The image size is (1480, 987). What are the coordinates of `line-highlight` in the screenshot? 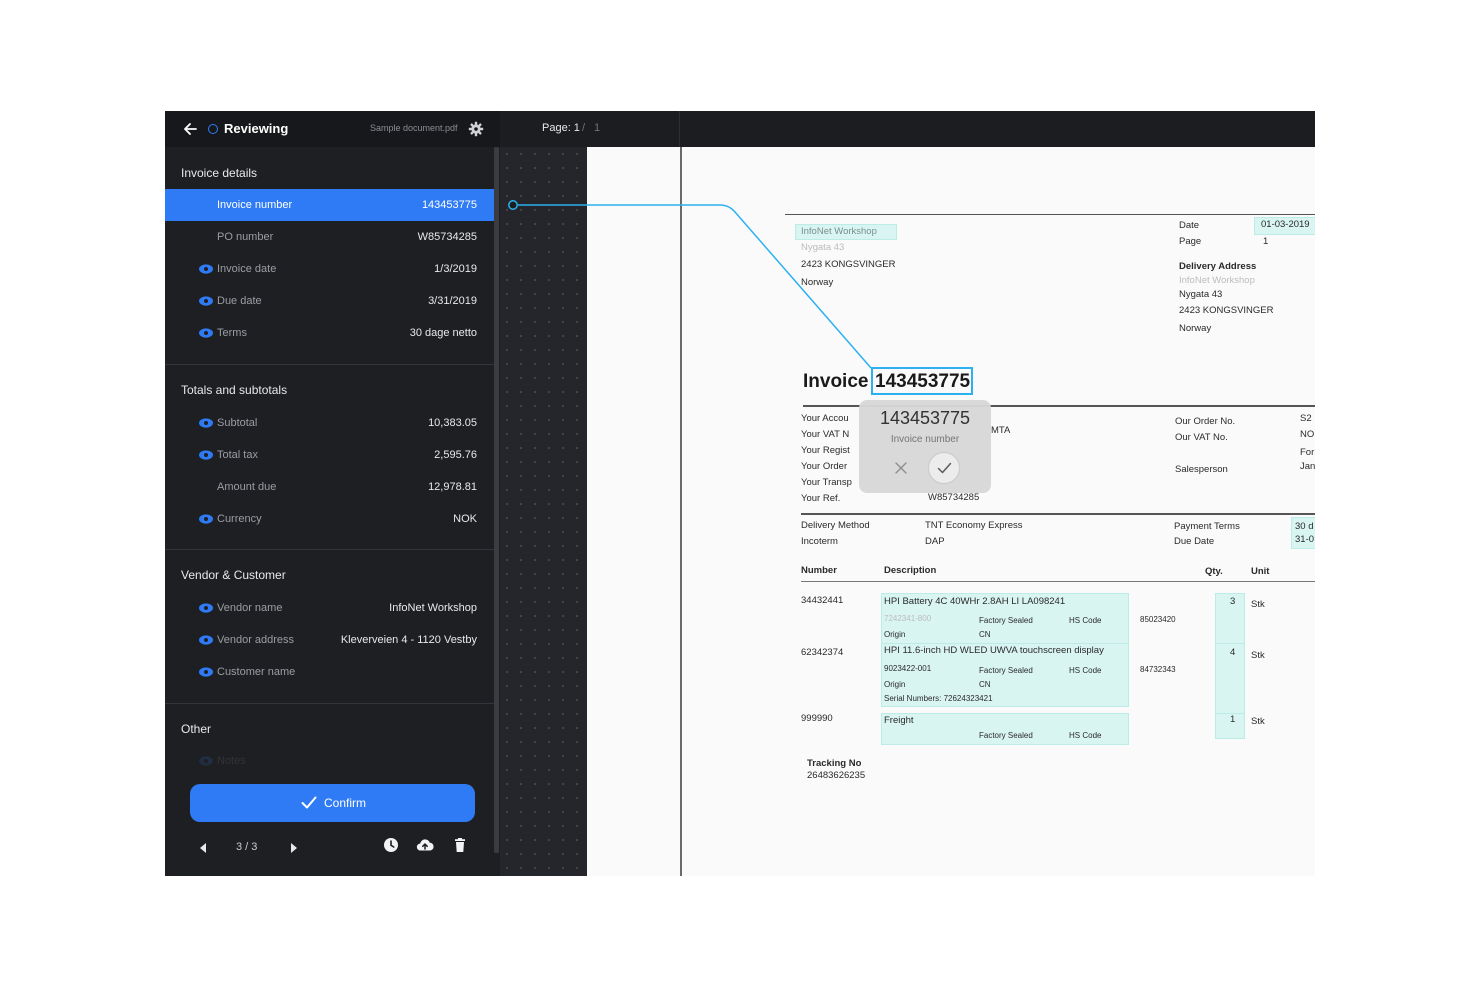 It's located at (1005, 729).